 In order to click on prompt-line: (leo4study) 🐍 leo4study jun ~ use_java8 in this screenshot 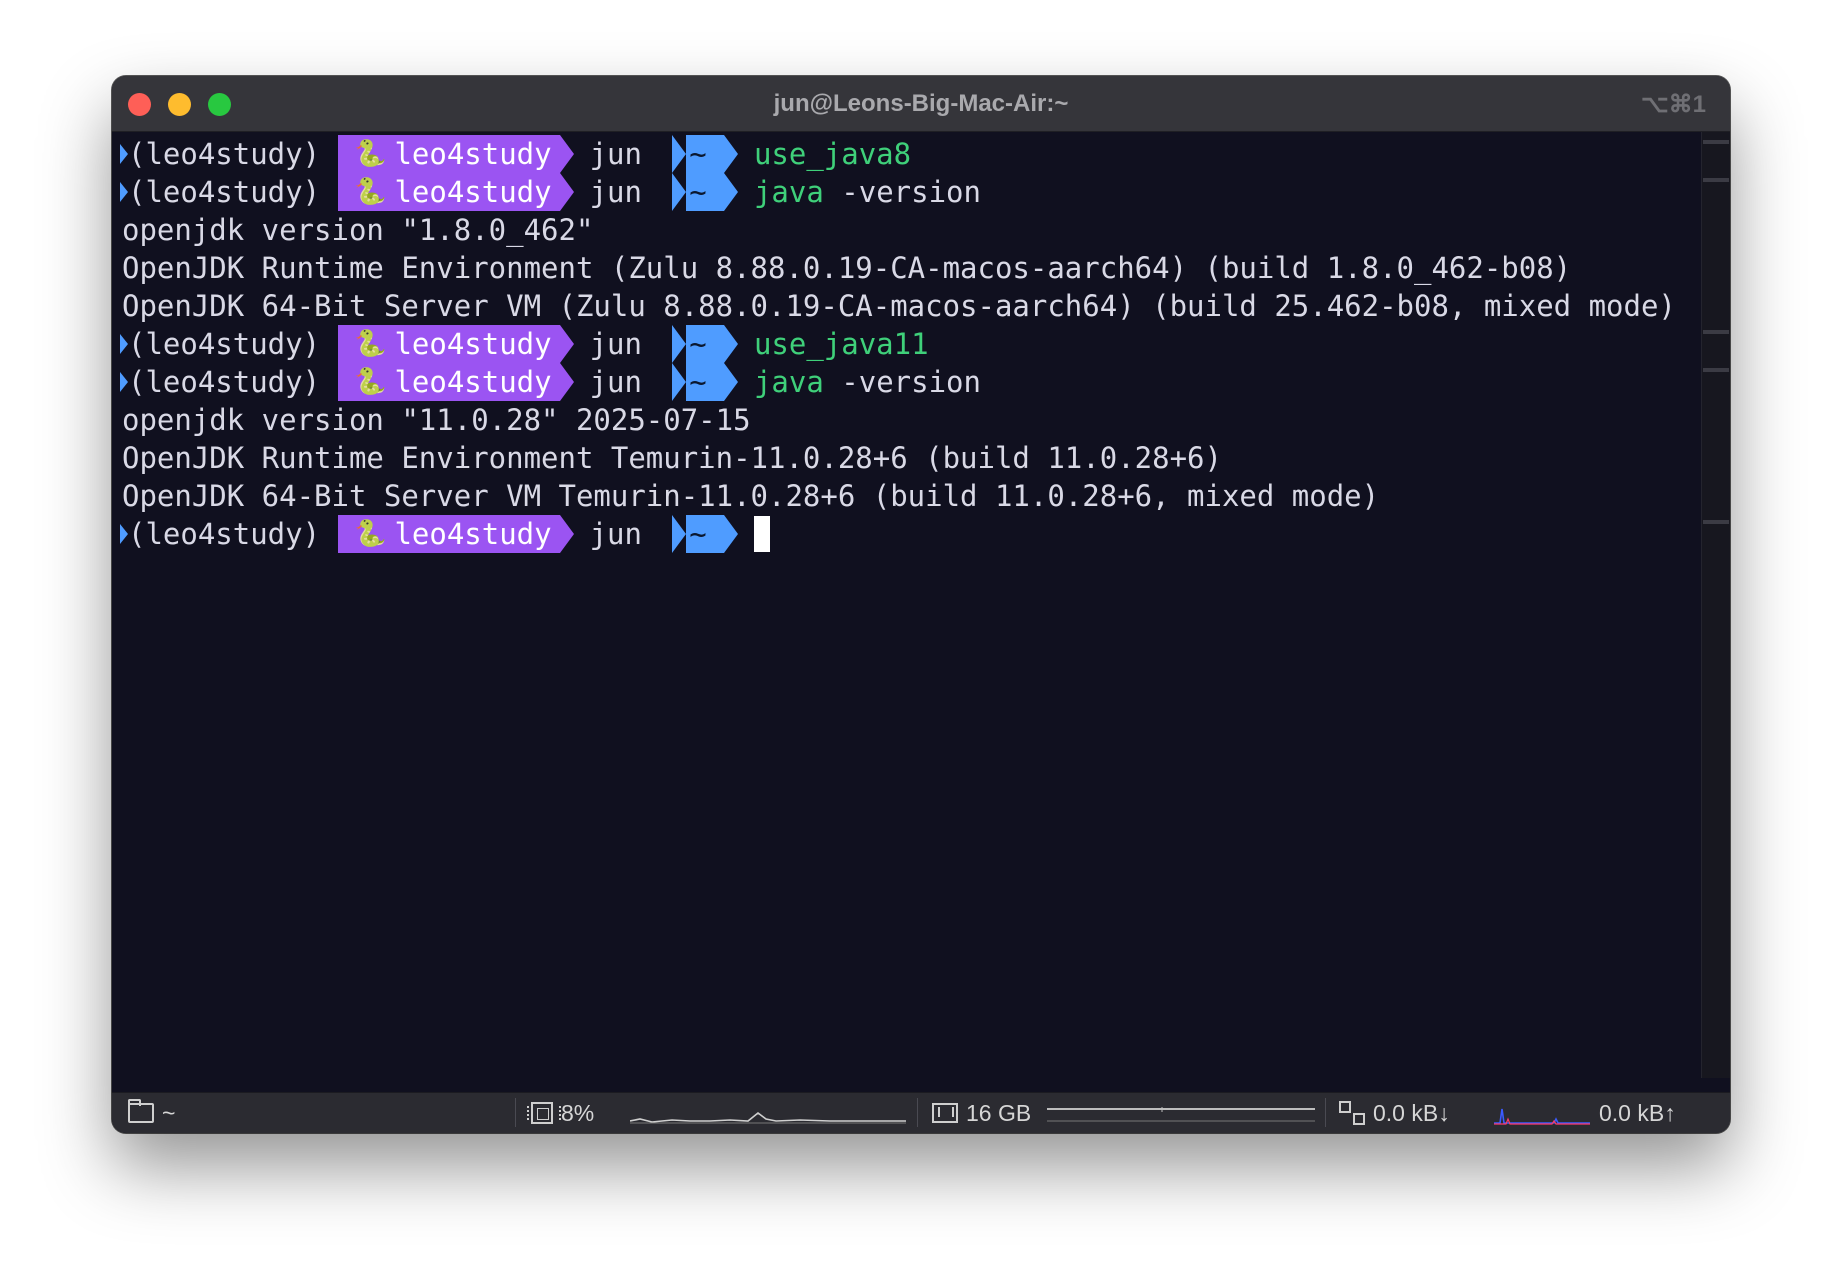, I will do `click(515, 154)`.